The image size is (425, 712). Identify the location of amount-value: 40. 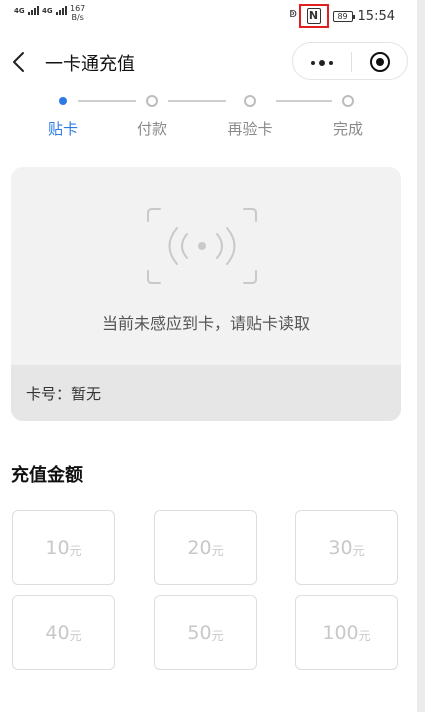
(57, 632).